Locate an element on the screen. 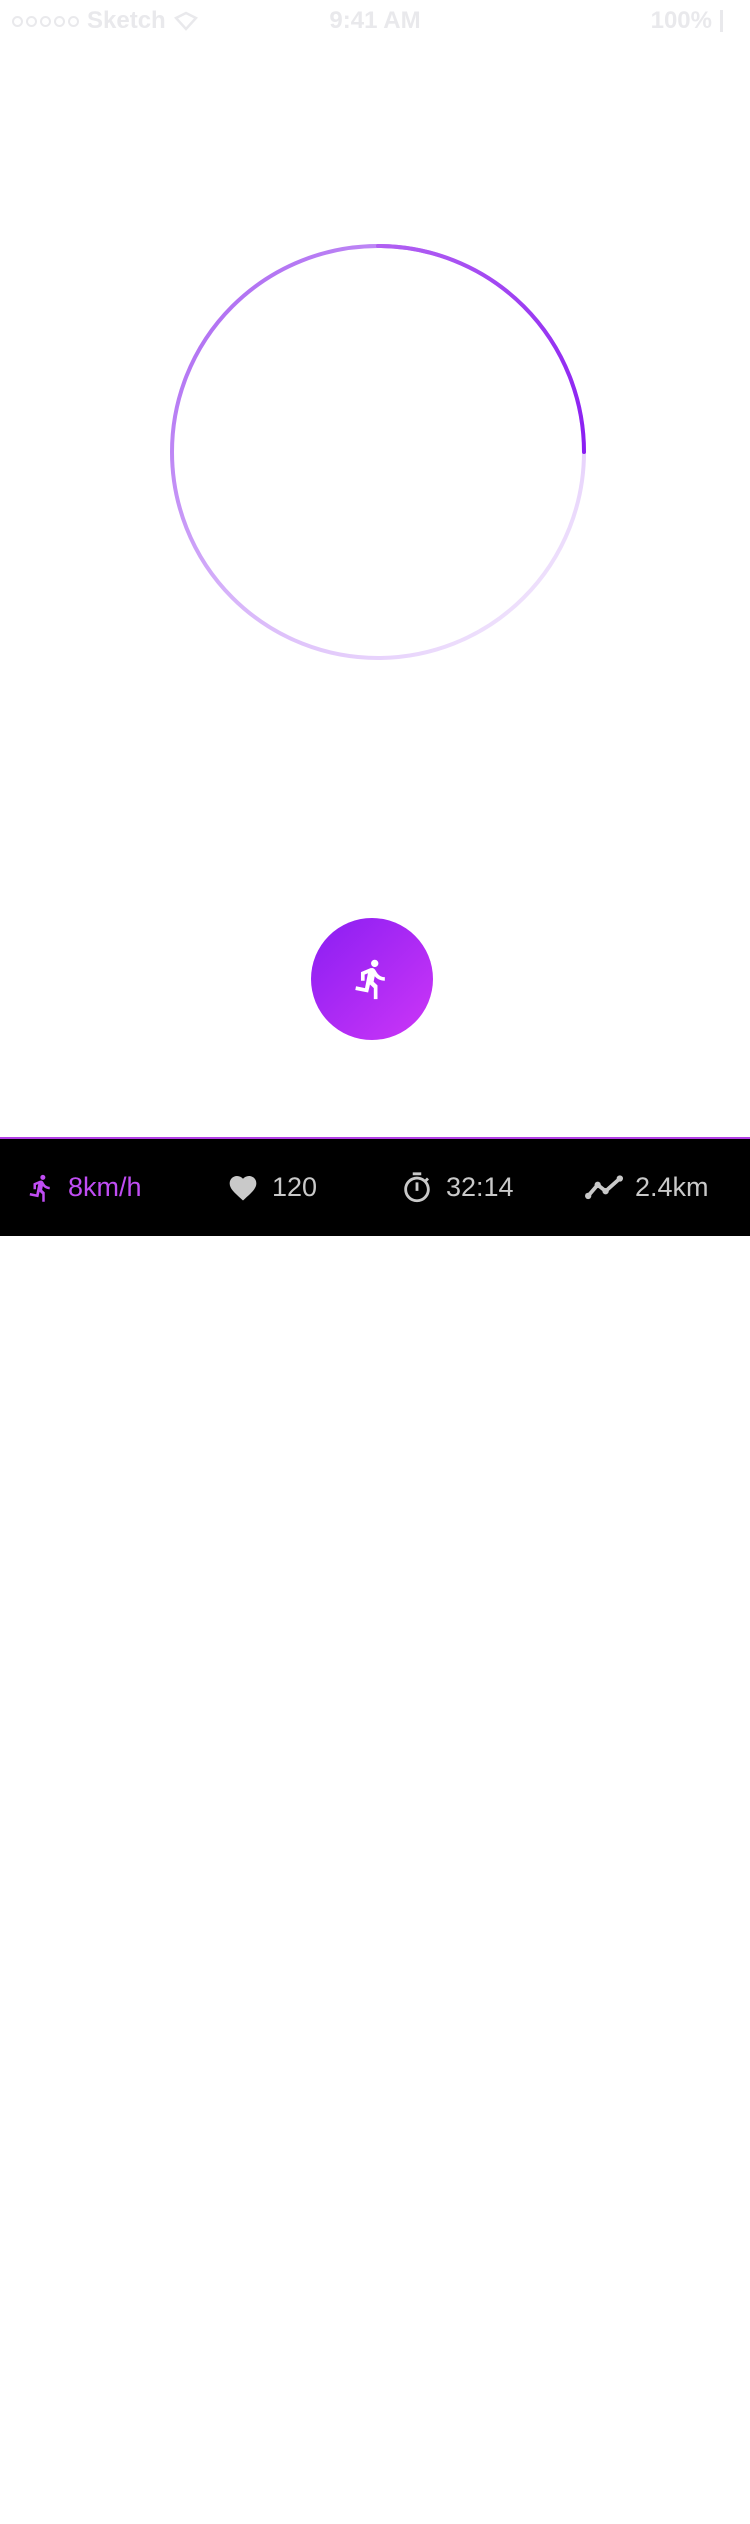  stat-speed: 8km/h is located at coordinates (84, 1187).